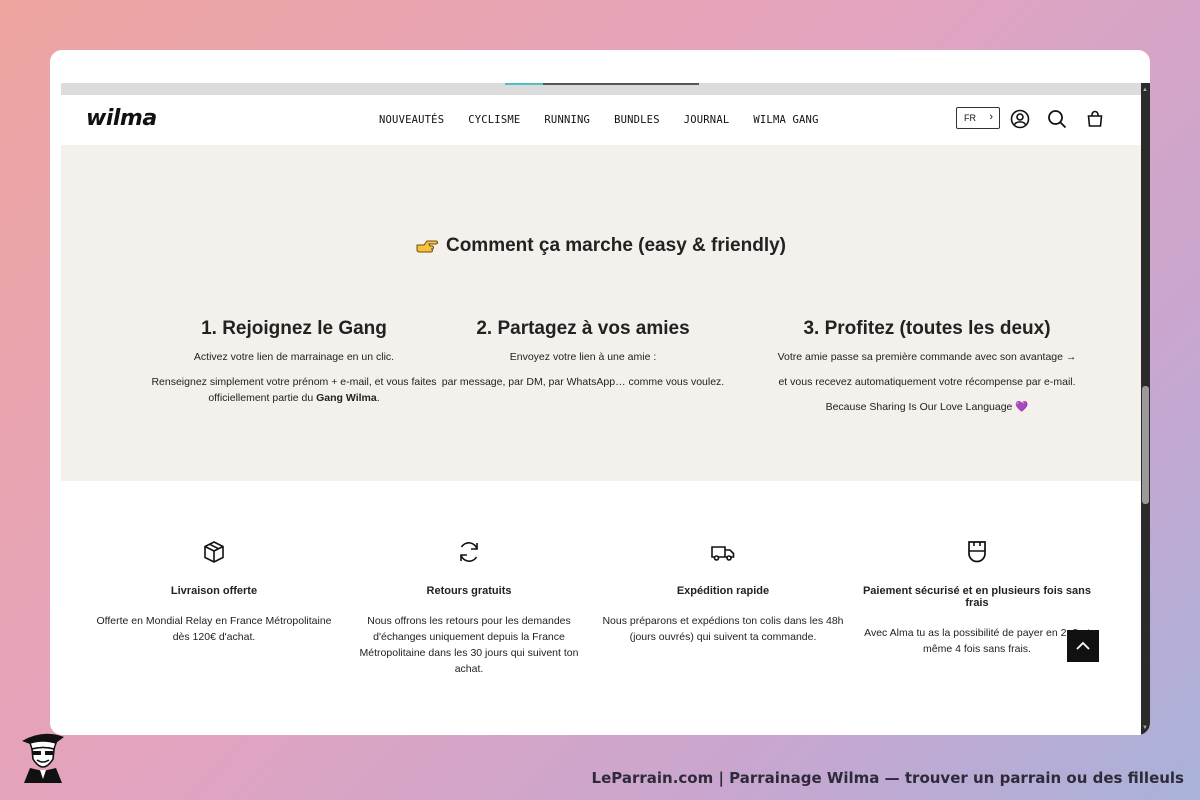  Describe the element at coordinates (707, 120) in the screenshot. I see `nav-journal: JOURNAL` at that location.